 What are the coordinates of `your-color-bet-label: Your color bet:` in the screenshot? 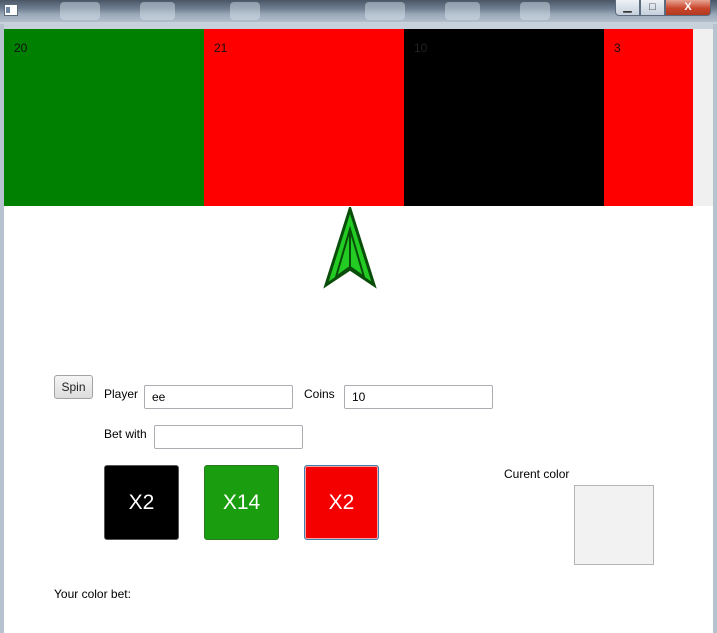 It's located at (92, 594).